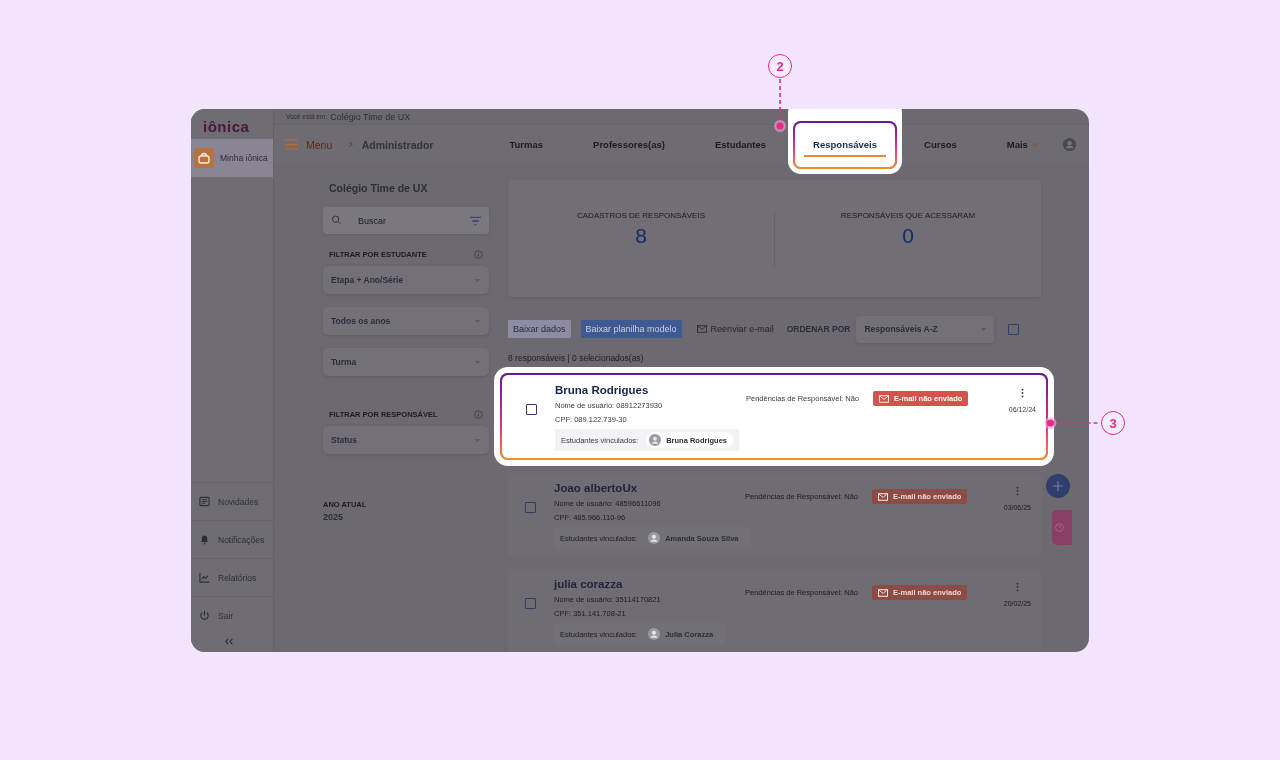 This screenshot has height=760, width=1280. What do you see at coordinates (406, 362) in the screenshot?
I see `filter-dropdown: Turma` at bounding box center [406, 362].